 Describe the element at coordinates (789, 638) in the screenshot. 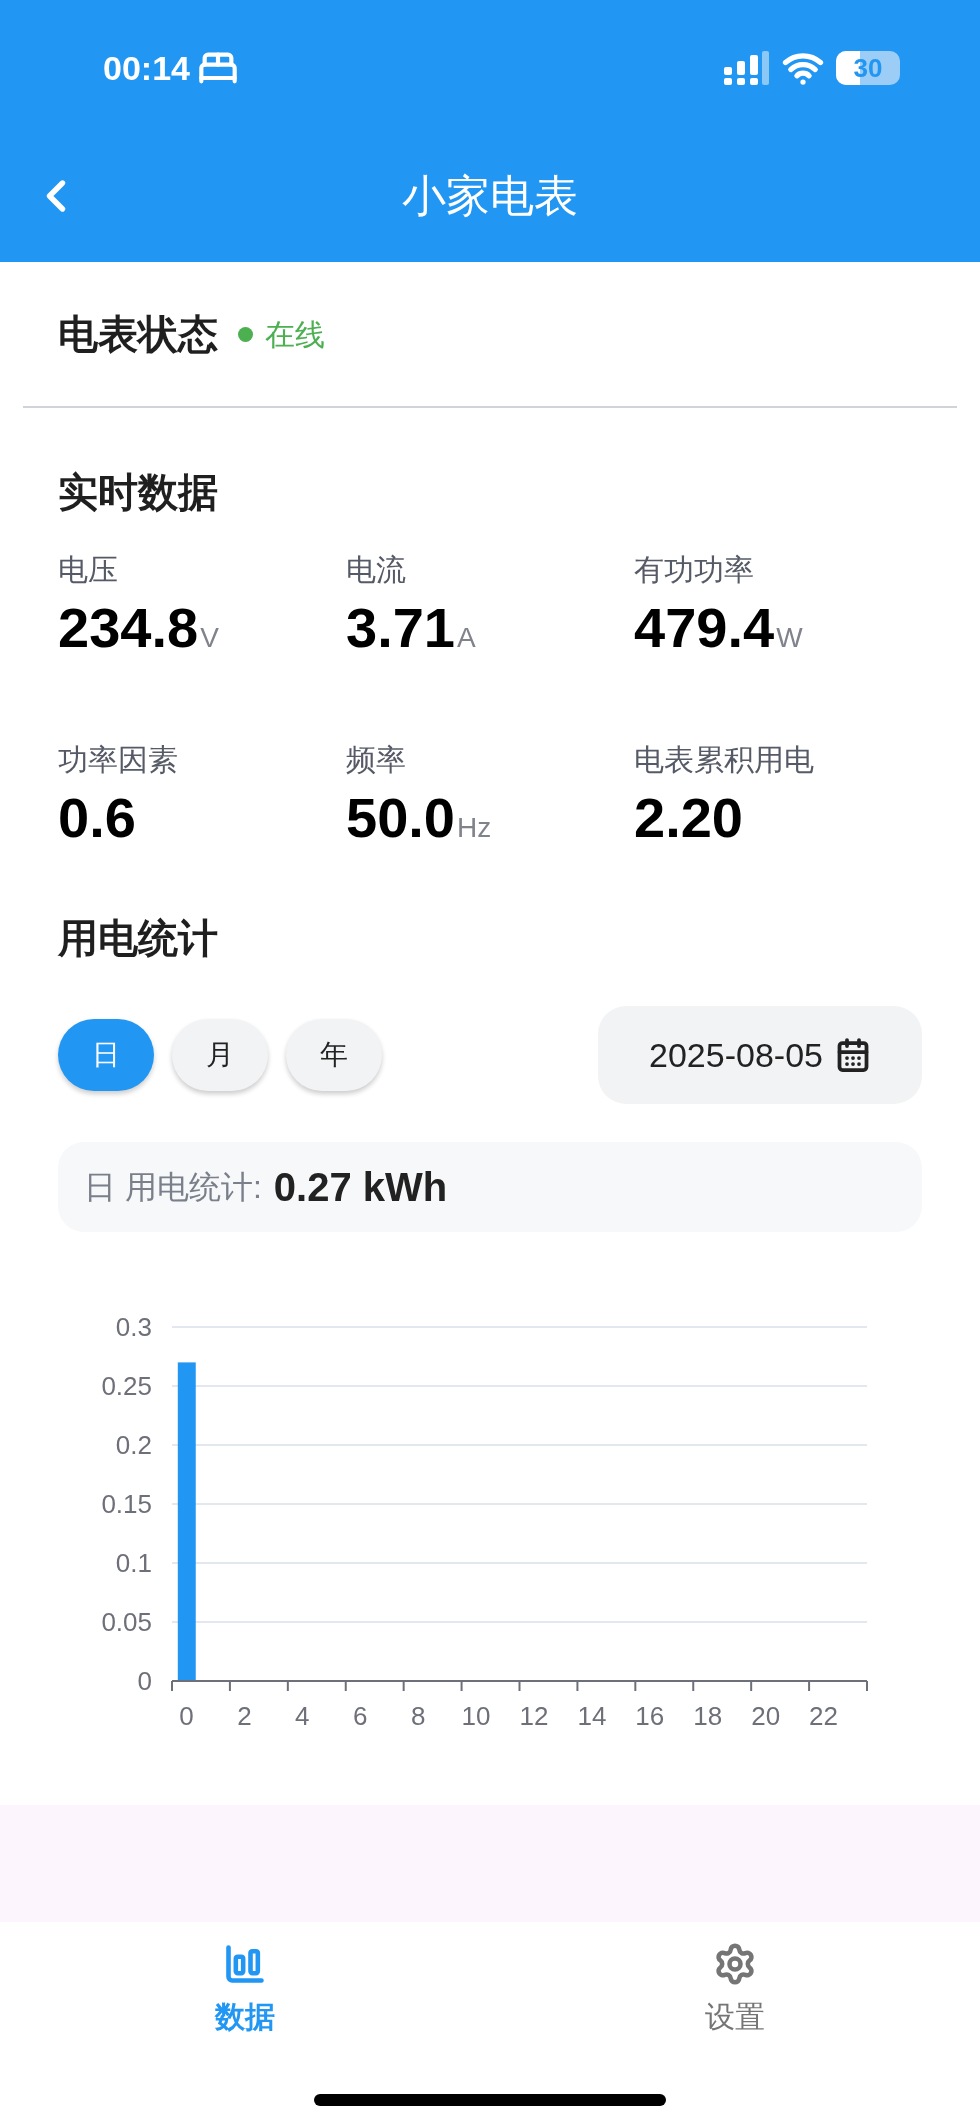

I see `metric-unit: W` at that location.